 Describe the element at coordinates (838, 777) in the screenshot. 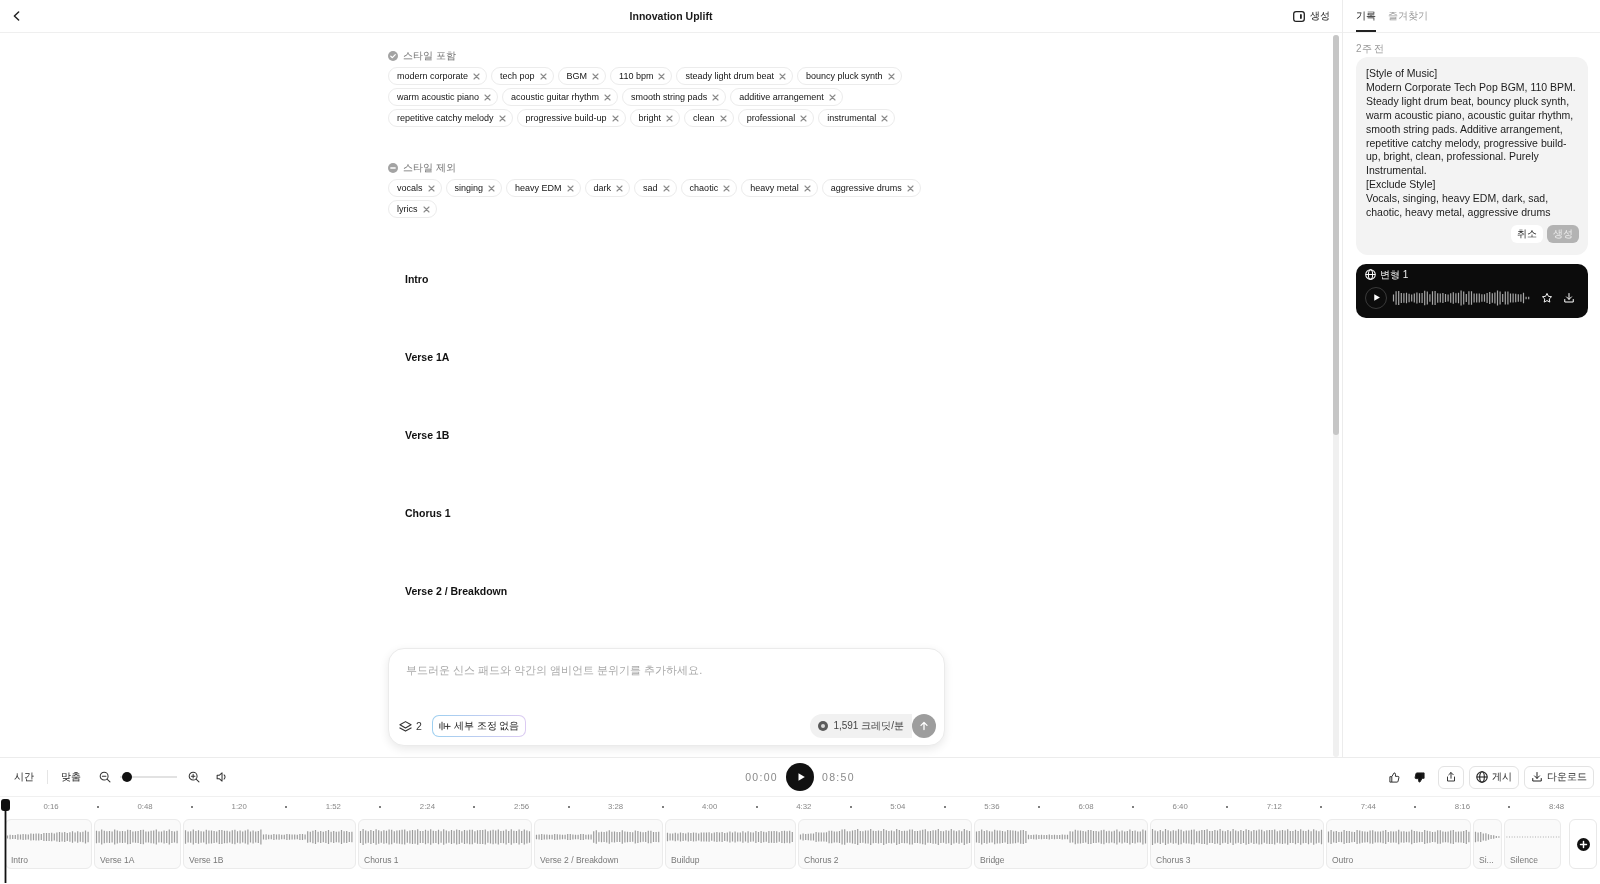

I see `duration: 08:50` at that location.